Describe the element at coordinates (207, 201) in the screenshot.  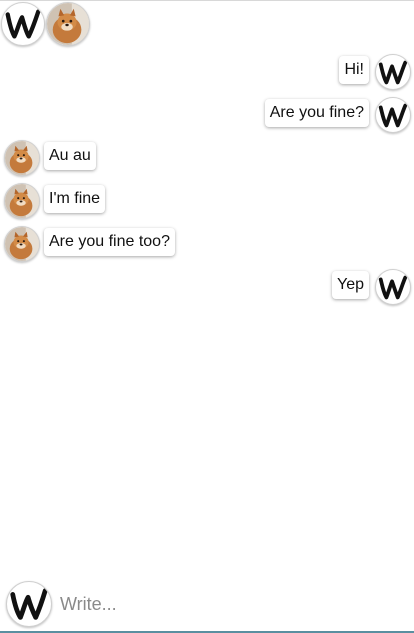
I see `message-row: I'm fine` at that location.